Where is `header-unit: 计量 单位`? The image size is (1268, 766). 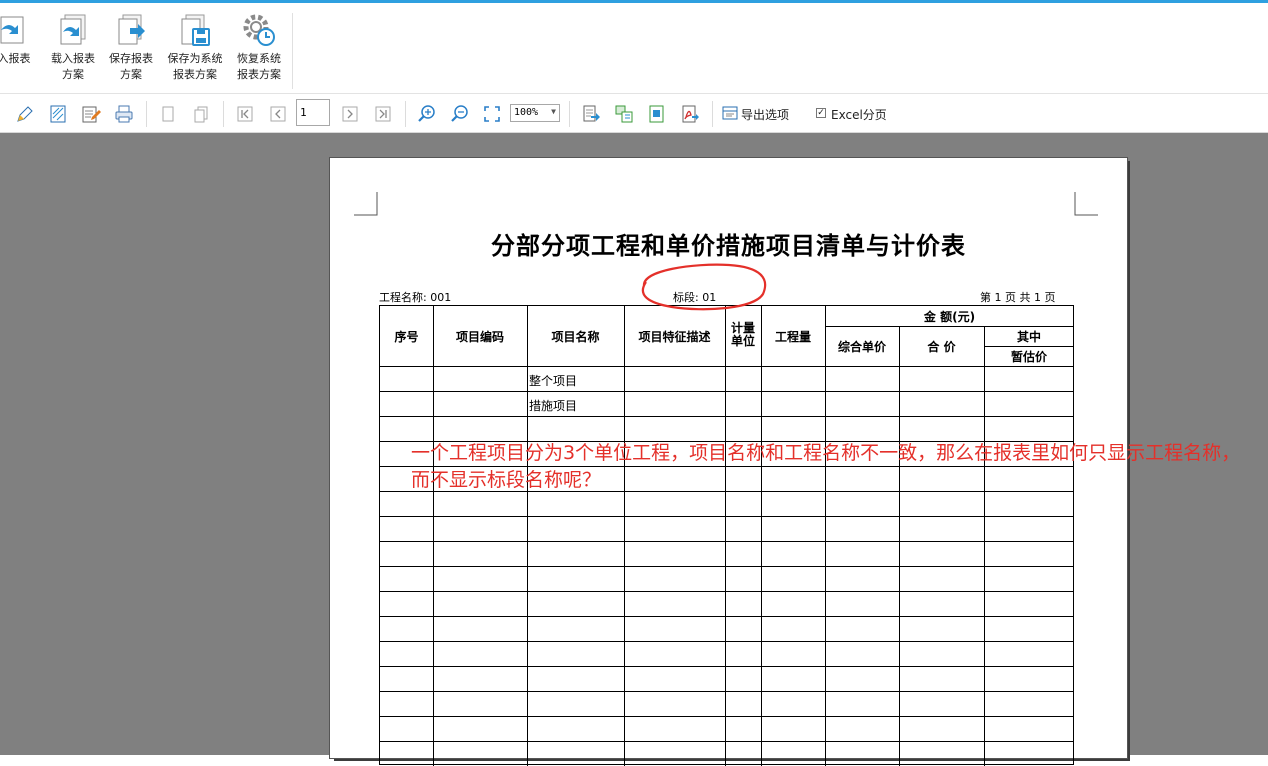
header-unit: 计量 单位 is located at coordinates (743, 335).